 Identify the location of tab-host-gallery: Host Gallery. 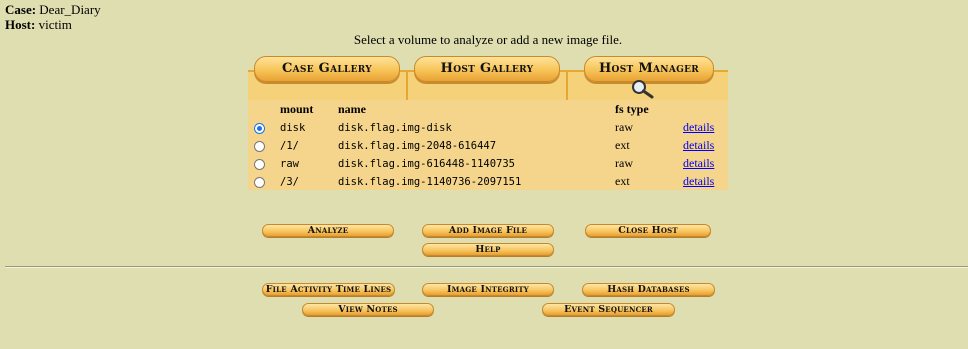
(487, 69).